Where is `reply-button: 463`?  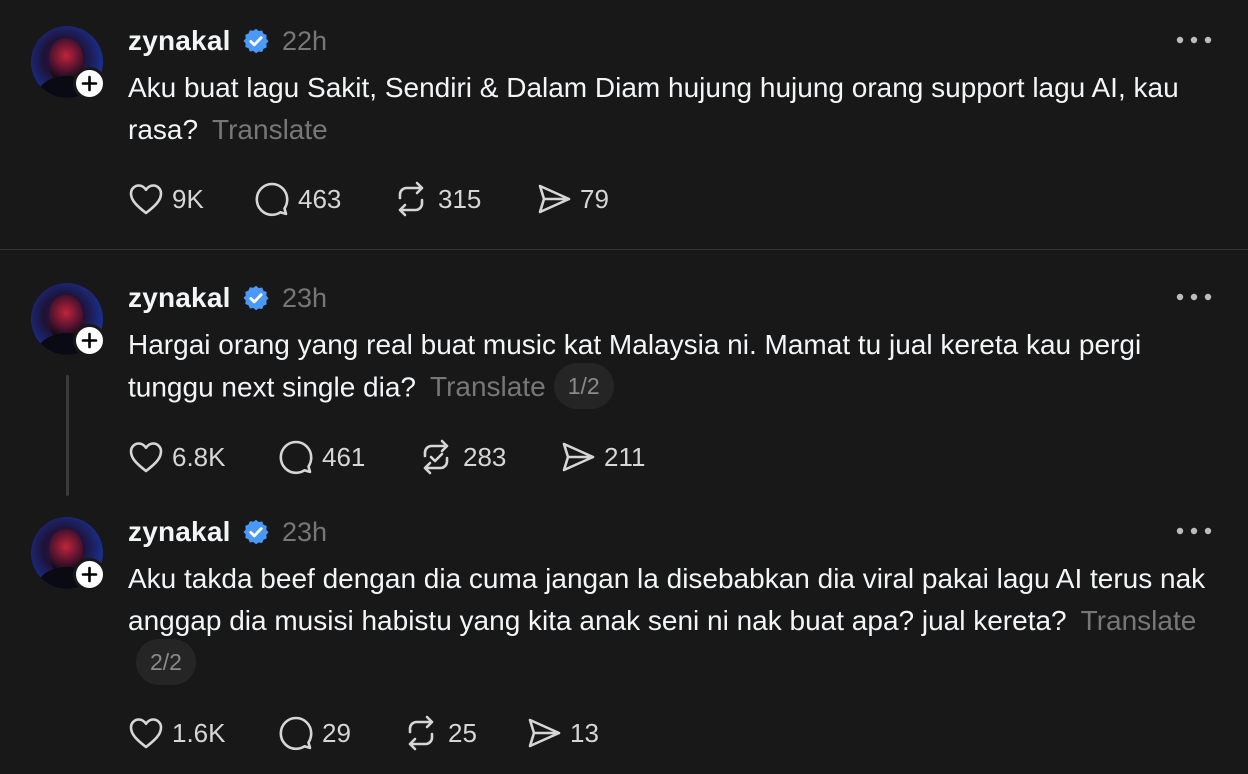
reply-button: 463 is located at coordinates (297, 199).